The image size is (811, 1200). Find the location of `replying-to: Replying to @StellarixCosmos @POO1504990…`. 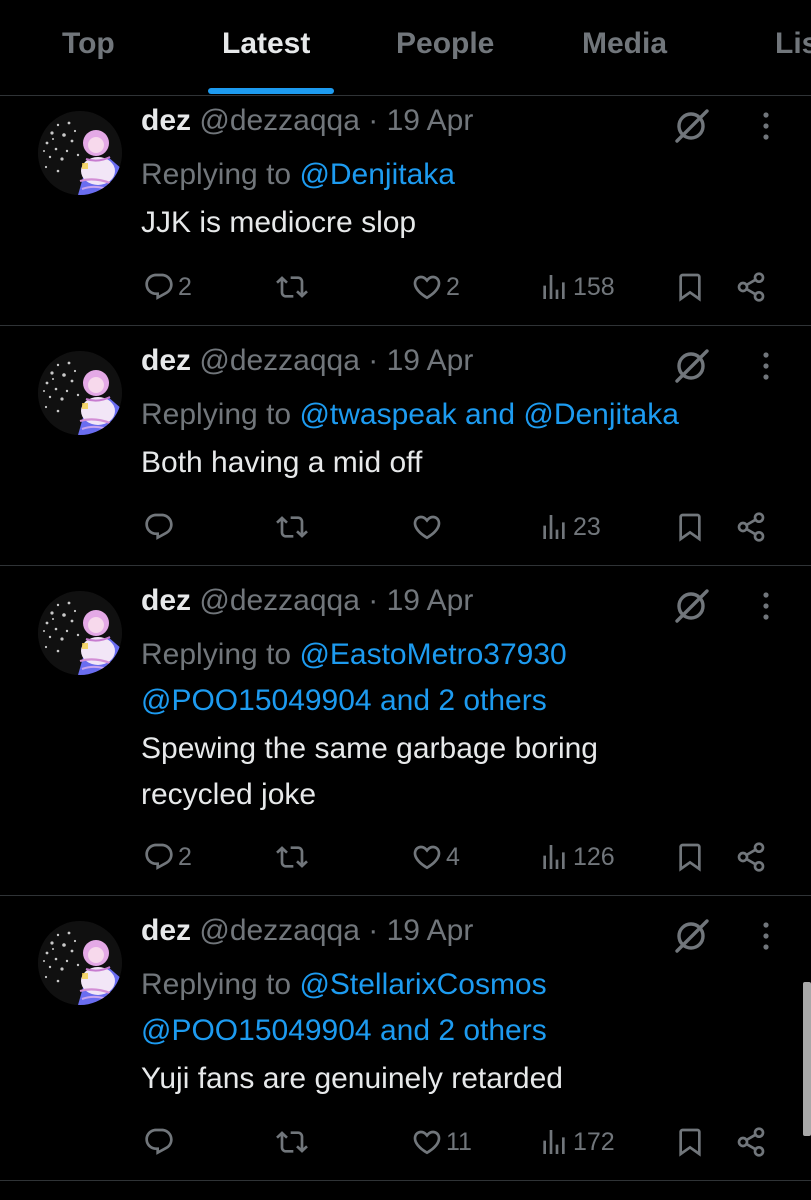

replying-to: Replying to @StellarixCosmos @POO1504990… is located at coordinates (466, 1008).